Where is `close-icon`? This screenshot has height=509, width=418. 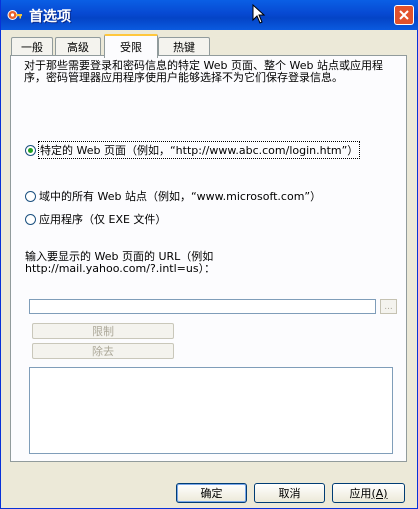
close-icon is located at coordinates (404, 15).